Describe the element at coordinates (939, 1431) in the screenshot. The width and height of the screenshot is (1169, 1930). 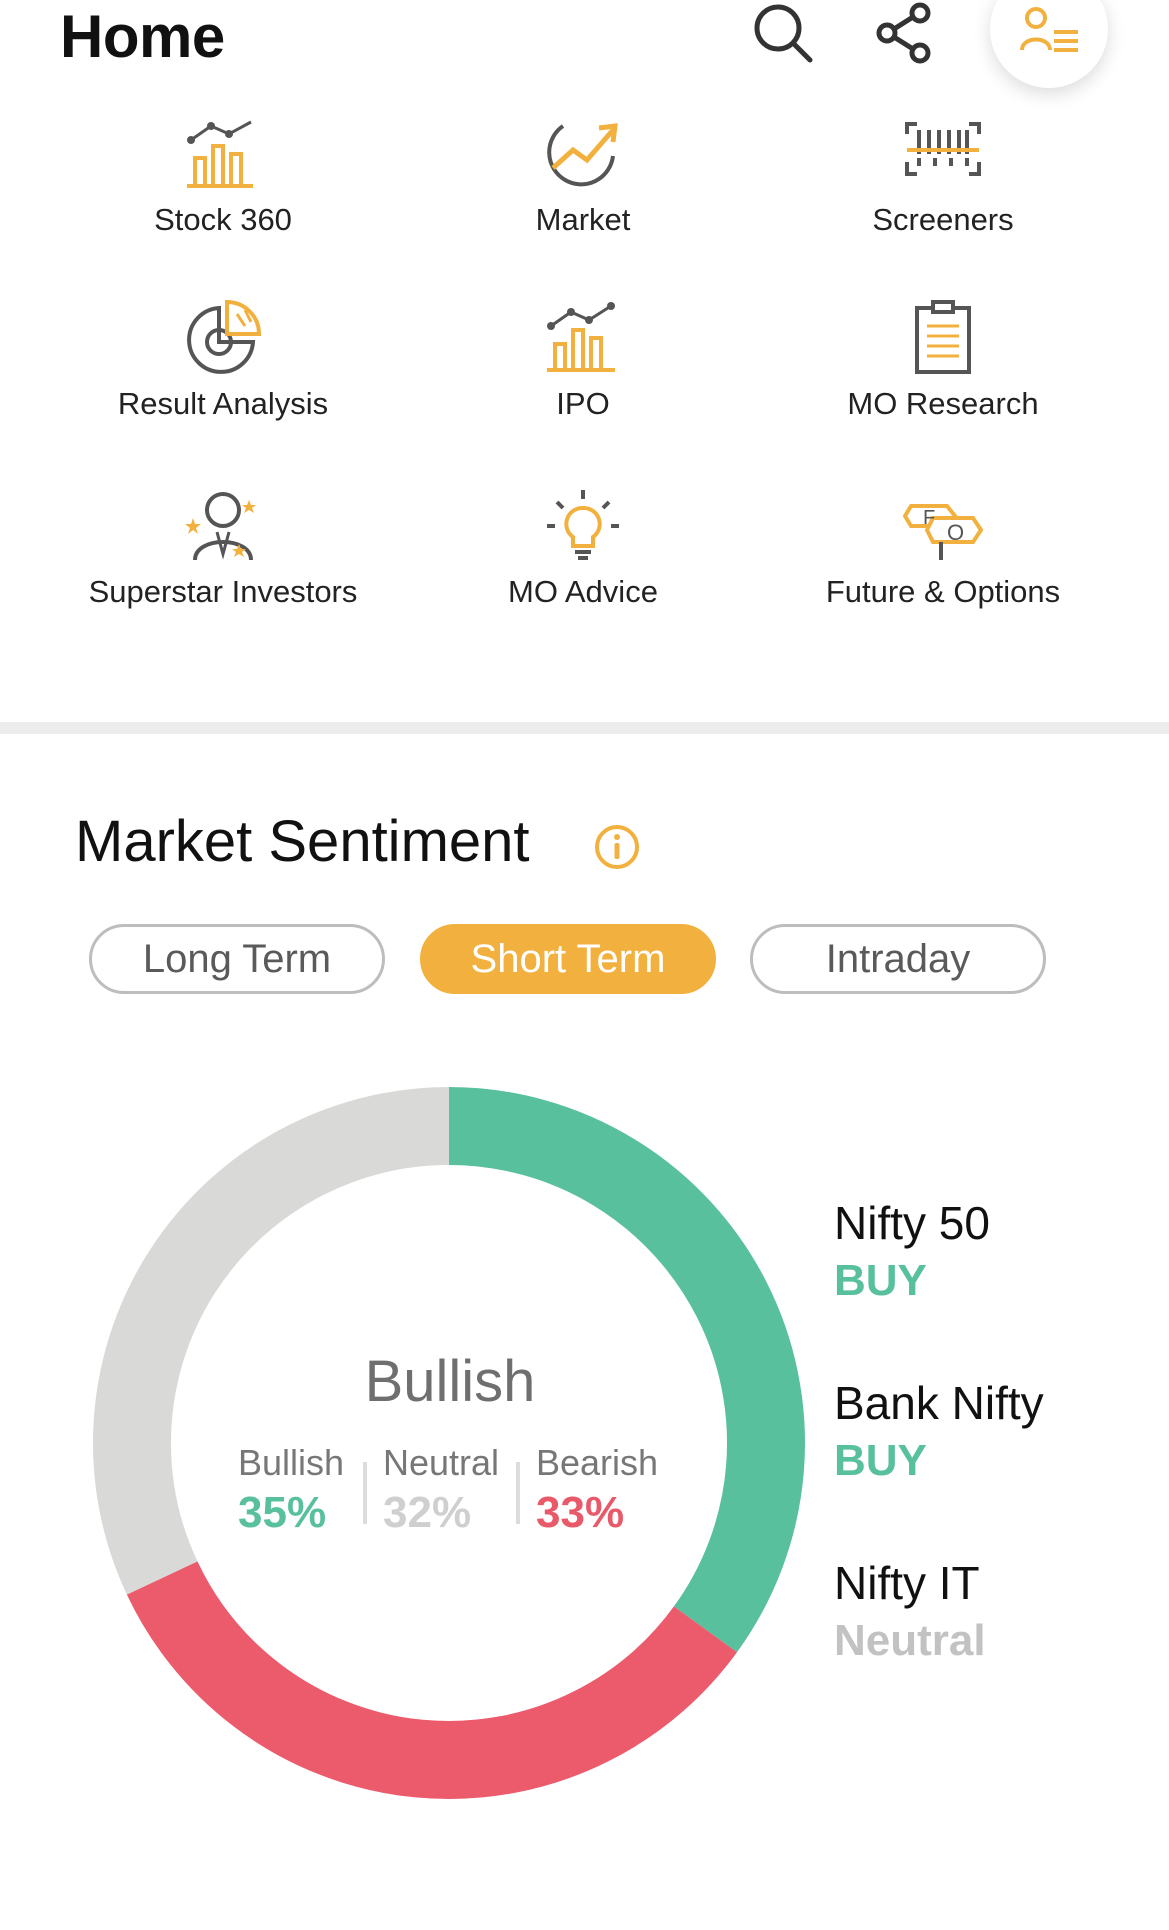
I see `index-bank-nifty: Bank Nifty BUY` at that location.